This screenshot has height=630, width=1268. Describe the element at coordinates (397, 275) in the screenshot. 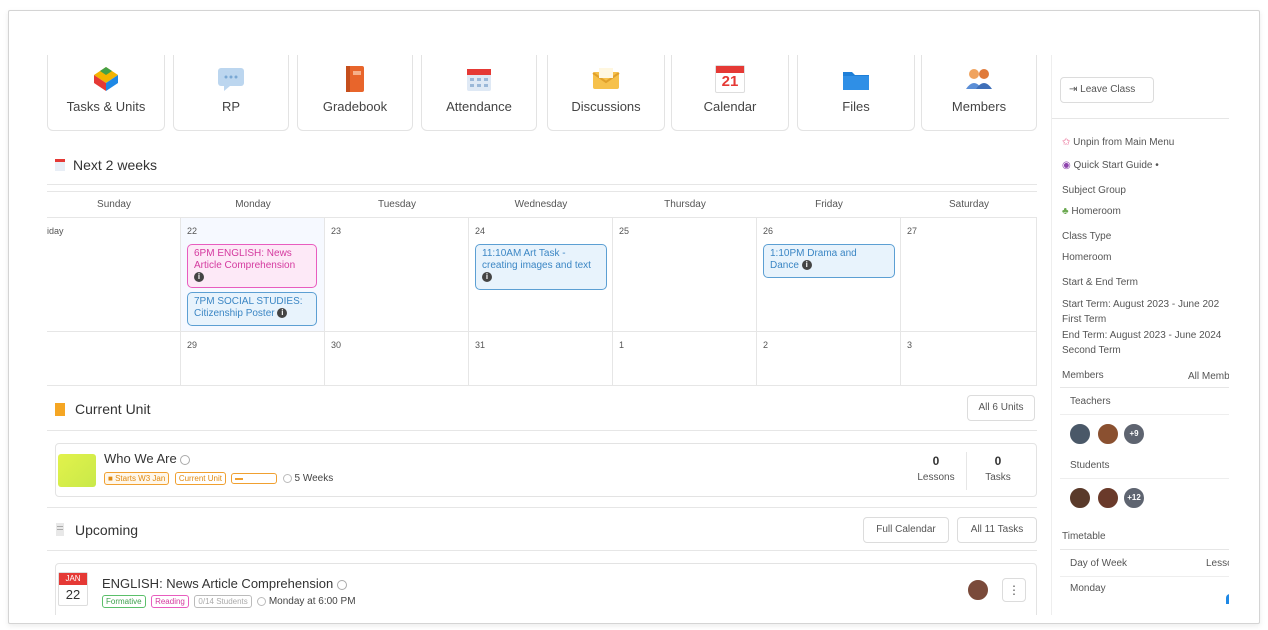

I see `calendar-cell: 23` at that location.